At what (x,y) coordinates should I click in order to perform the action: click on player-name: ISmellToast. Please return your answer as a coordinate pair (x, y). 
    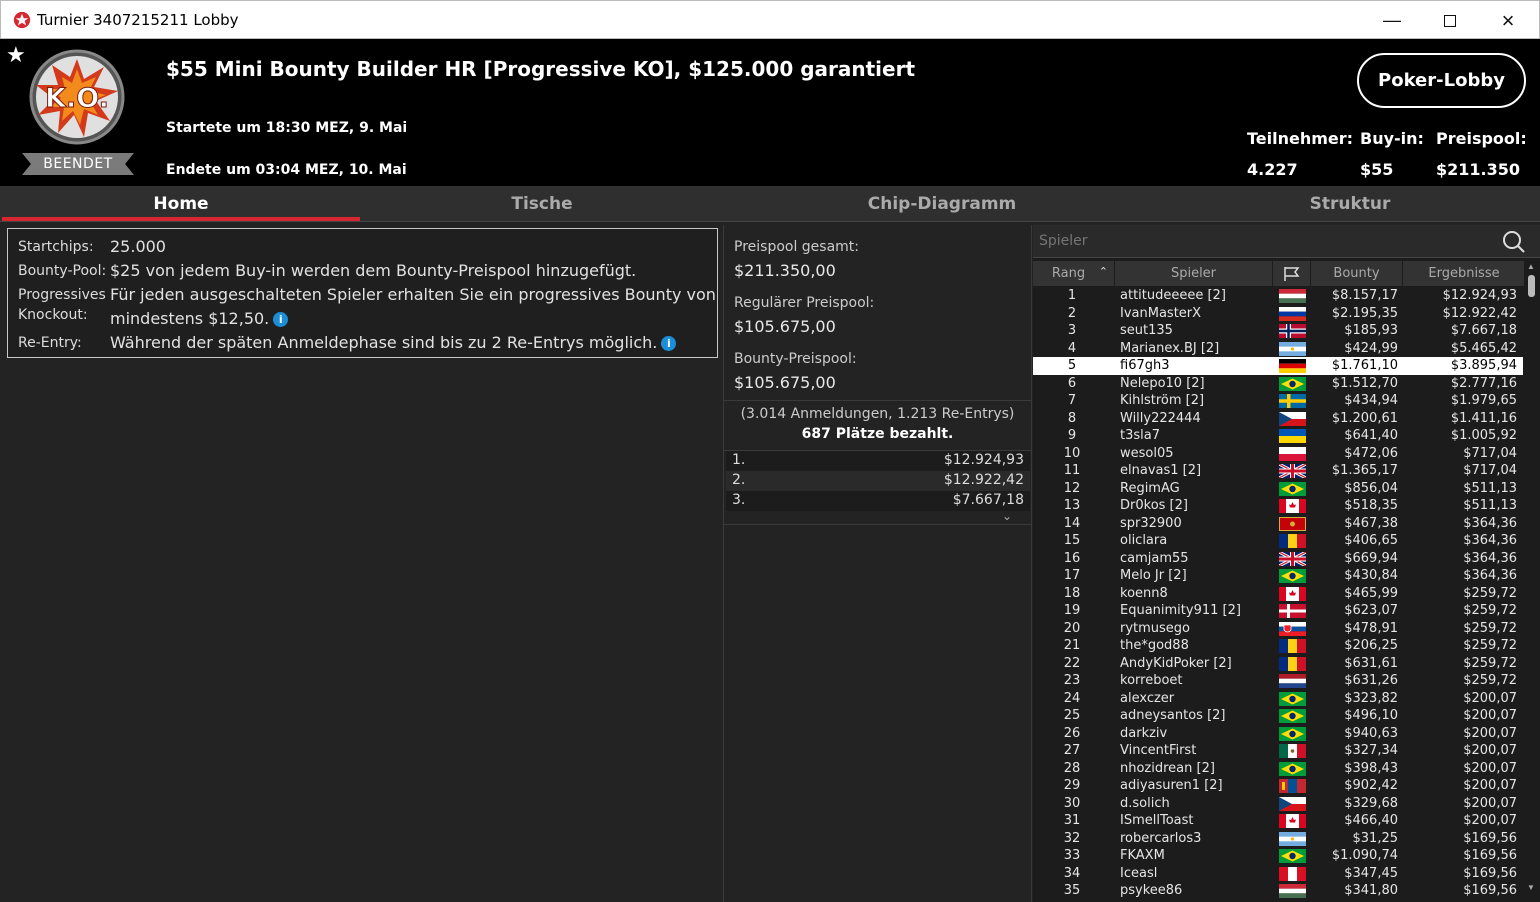
    Looking at the image, I should click on (1157, 820).